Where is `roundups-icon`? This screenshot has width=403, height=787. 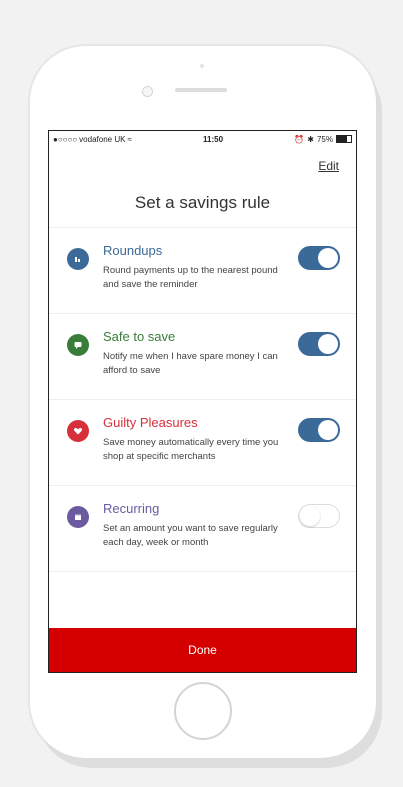 roundups-icon is located at coordinates (78, 259).